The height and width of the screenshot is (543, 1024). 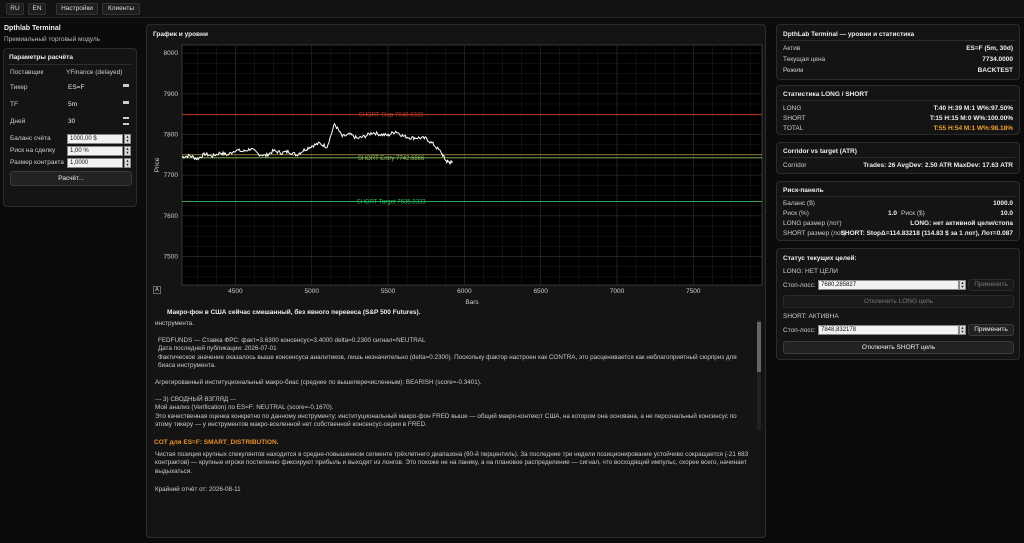 I want to click on balance-label: Баланс счёта, so click(x=30, y=138).